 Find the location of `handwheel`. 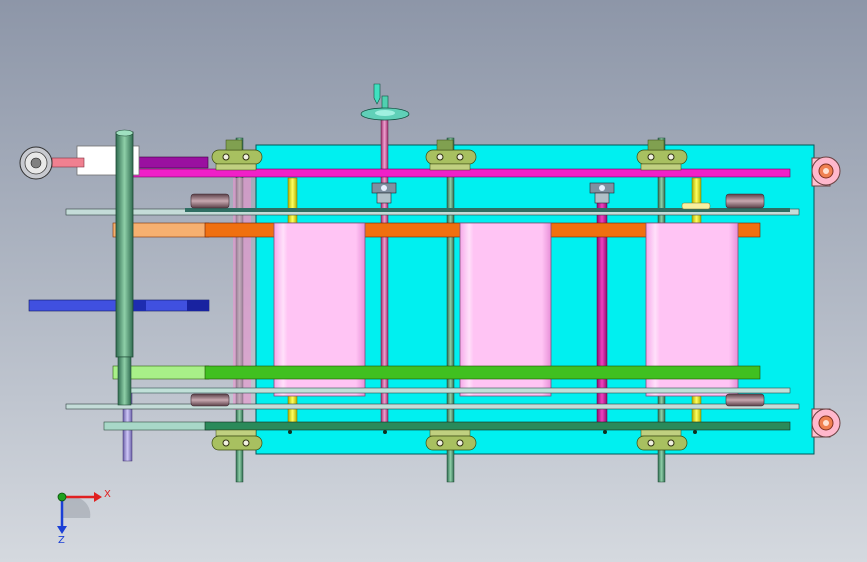

handwheel is located at coordinates (36, 163).